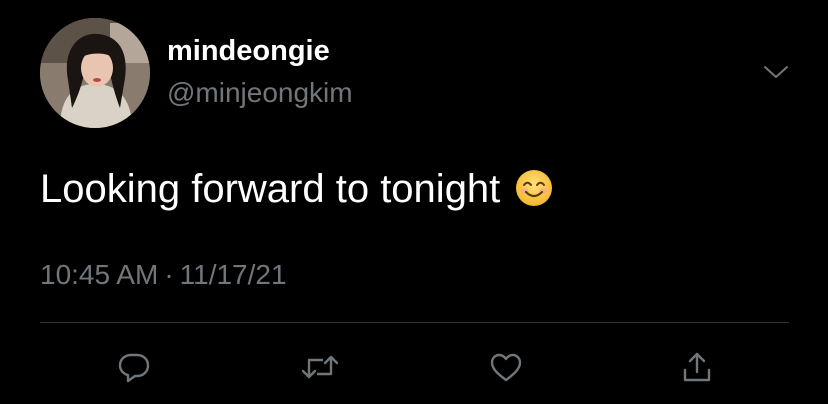 The width and height of the screenshot is (828, 404). Describe the element at coordinates (414, 322) in the screenshot. I see `divider` at that location.